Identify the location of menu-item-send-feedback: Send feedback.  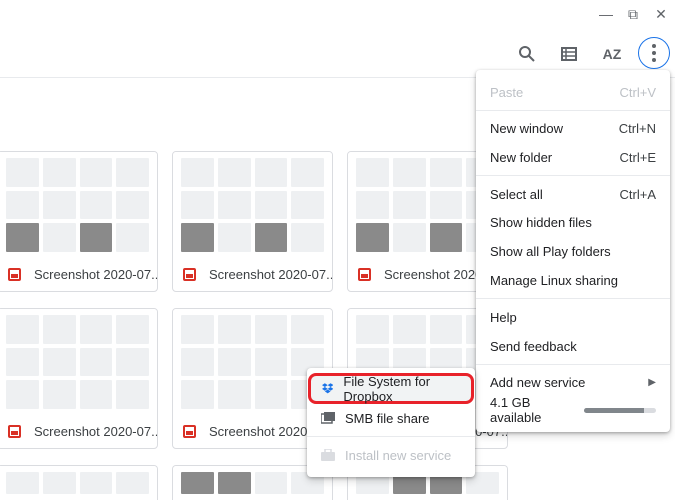
(573, 346).